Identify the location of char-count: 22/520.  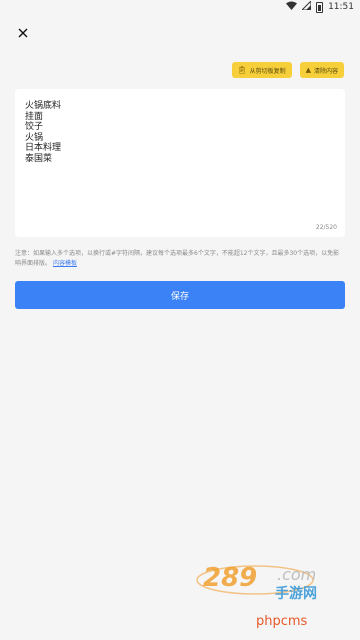
(326, 227).